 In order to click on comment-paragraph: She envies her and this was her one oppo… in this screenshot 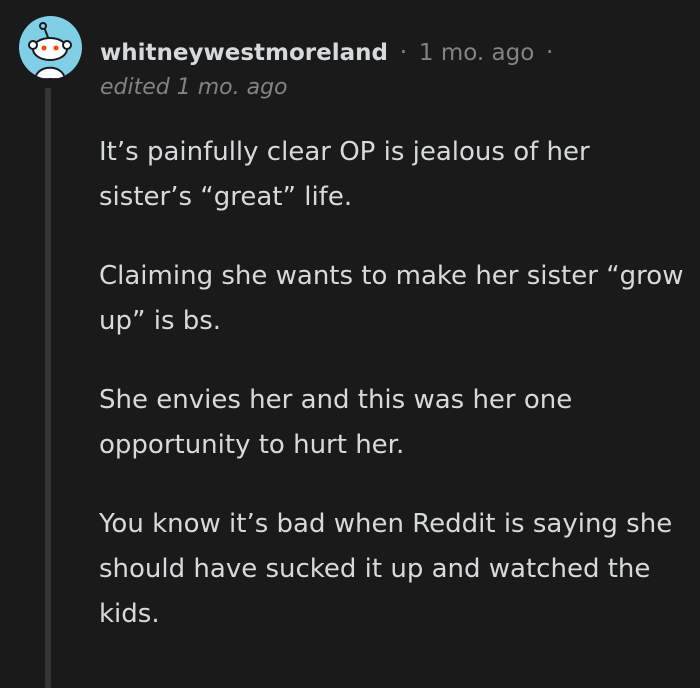, I will do `click(336, 422)`.